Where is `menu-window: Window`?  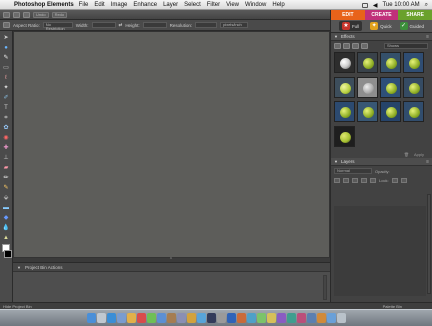
menu-window: Window is located at coordinates (255, 5).